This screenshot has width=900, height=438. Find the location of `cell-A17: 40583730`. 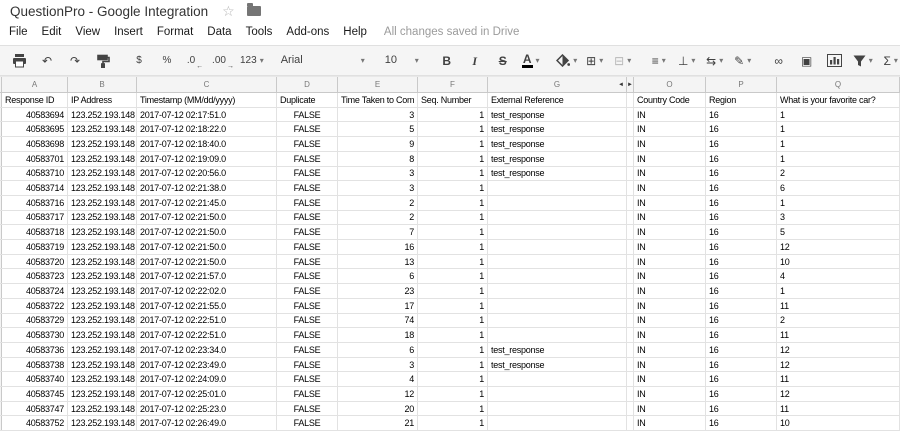

cell-A17: 40583730 is located at coordinates (35, 335).